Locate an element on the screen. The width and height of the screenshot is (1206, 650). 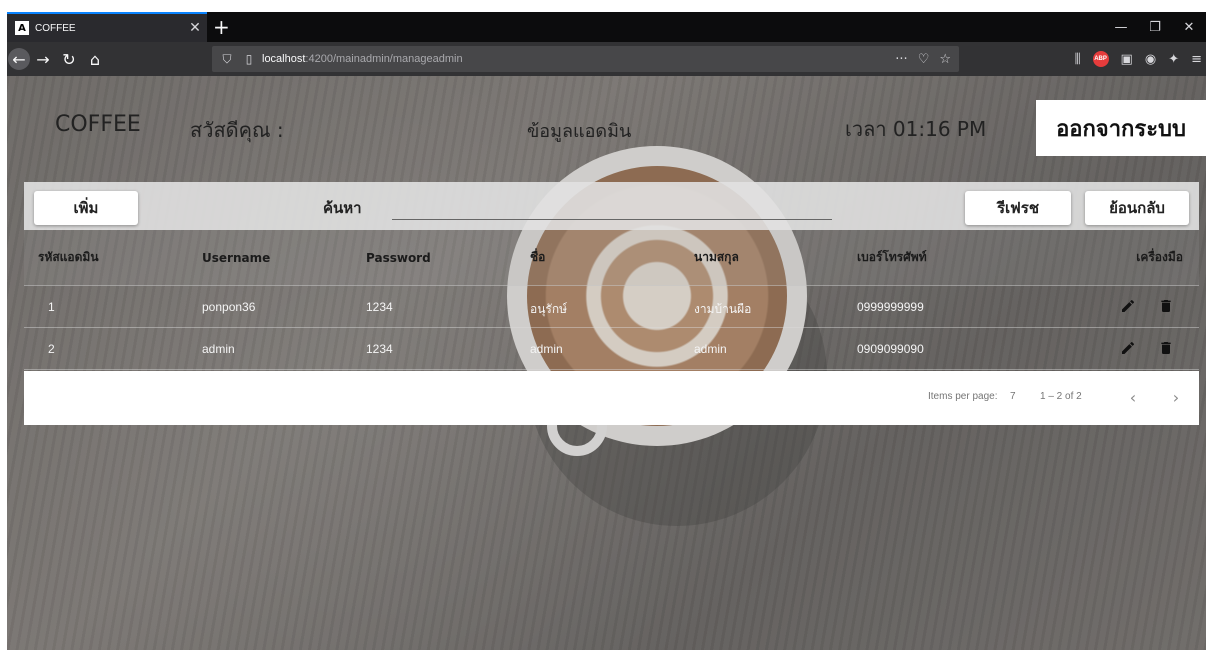
items-per-page-select: 7 is located at coordinates (1013, 396).